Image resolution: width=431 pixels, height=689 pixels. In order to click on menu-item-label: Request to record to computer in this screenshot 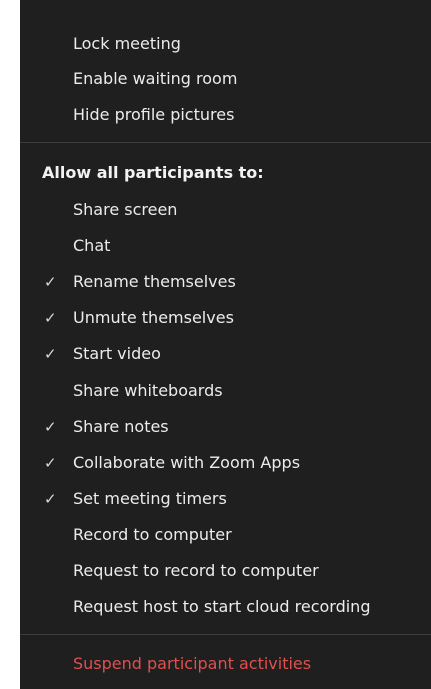, I will do `click(196, 570)`.